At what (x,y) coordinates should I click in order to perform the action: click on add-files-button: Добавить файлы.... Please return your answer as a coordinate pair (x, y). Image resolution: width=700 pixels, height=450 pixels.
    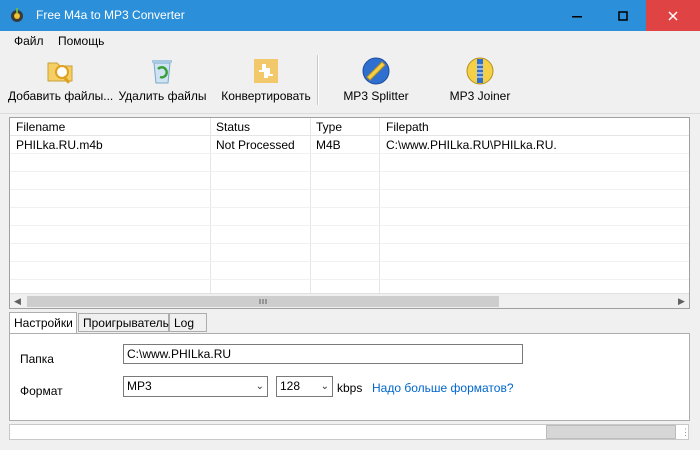
    Looking at the image, I should click on (61, 80).